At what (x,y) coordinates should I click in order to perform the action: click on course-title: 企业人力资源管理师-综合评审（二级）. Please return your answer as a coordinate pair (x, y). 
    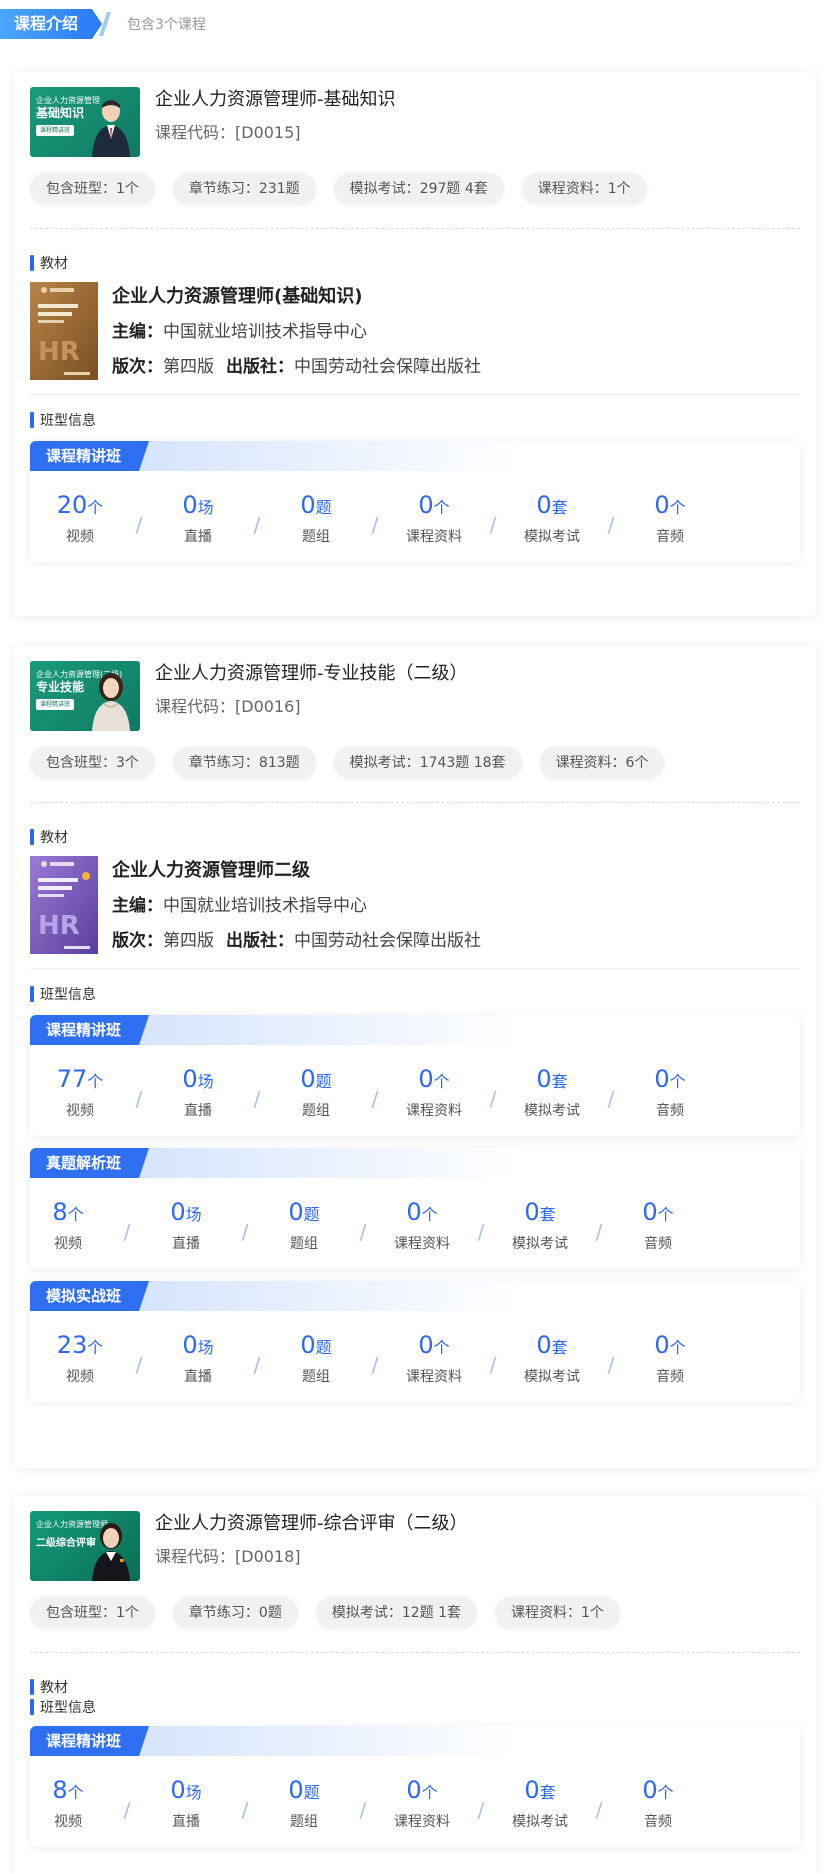
    Looking at the image, I should click on (311, 1524).